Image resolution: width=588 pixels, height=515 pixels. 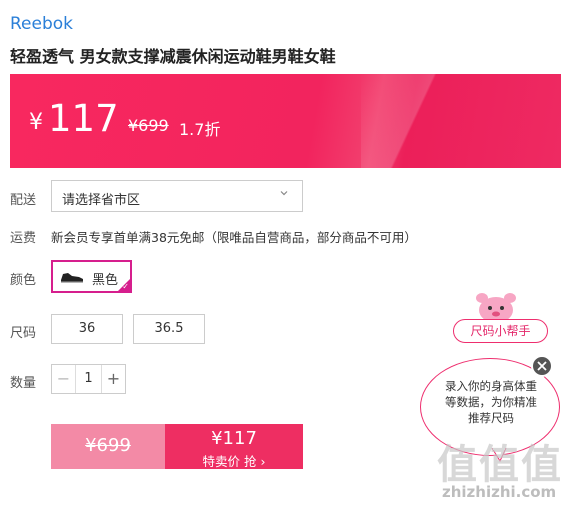 What do you see at coordinates (500, 331) in the screenshot?
I see `size-helper-button: 尺码小帮手` at bounding box center [500, 331].